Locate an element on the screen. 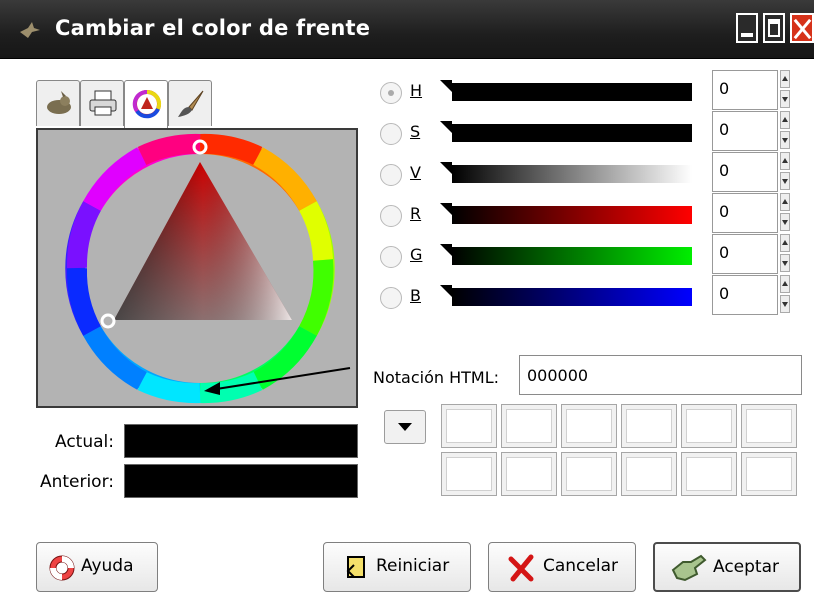 The height and width of the screenshot is (615, 814). channel-radio-b is located at coordinates (391, 298).